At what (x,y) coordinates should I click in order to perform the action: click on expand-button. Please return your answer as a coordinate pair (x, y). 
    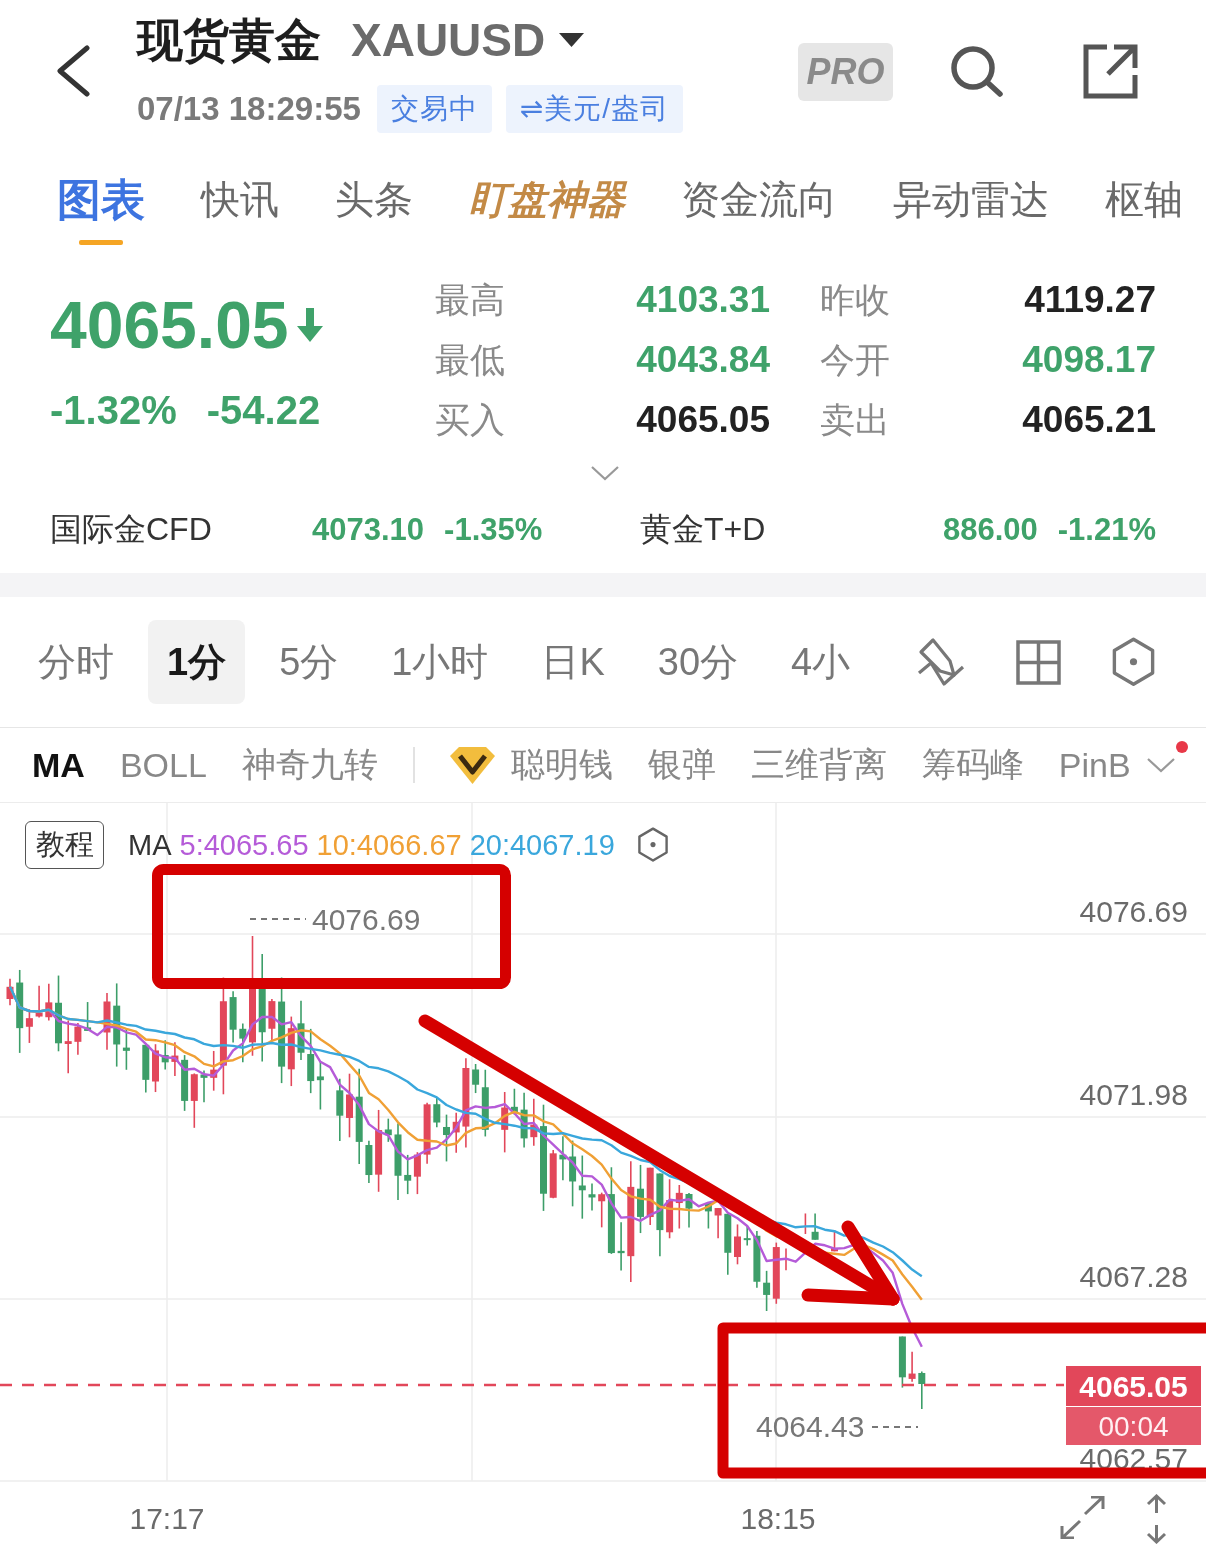
    Looking at the image, I should click on (1082, 1517).